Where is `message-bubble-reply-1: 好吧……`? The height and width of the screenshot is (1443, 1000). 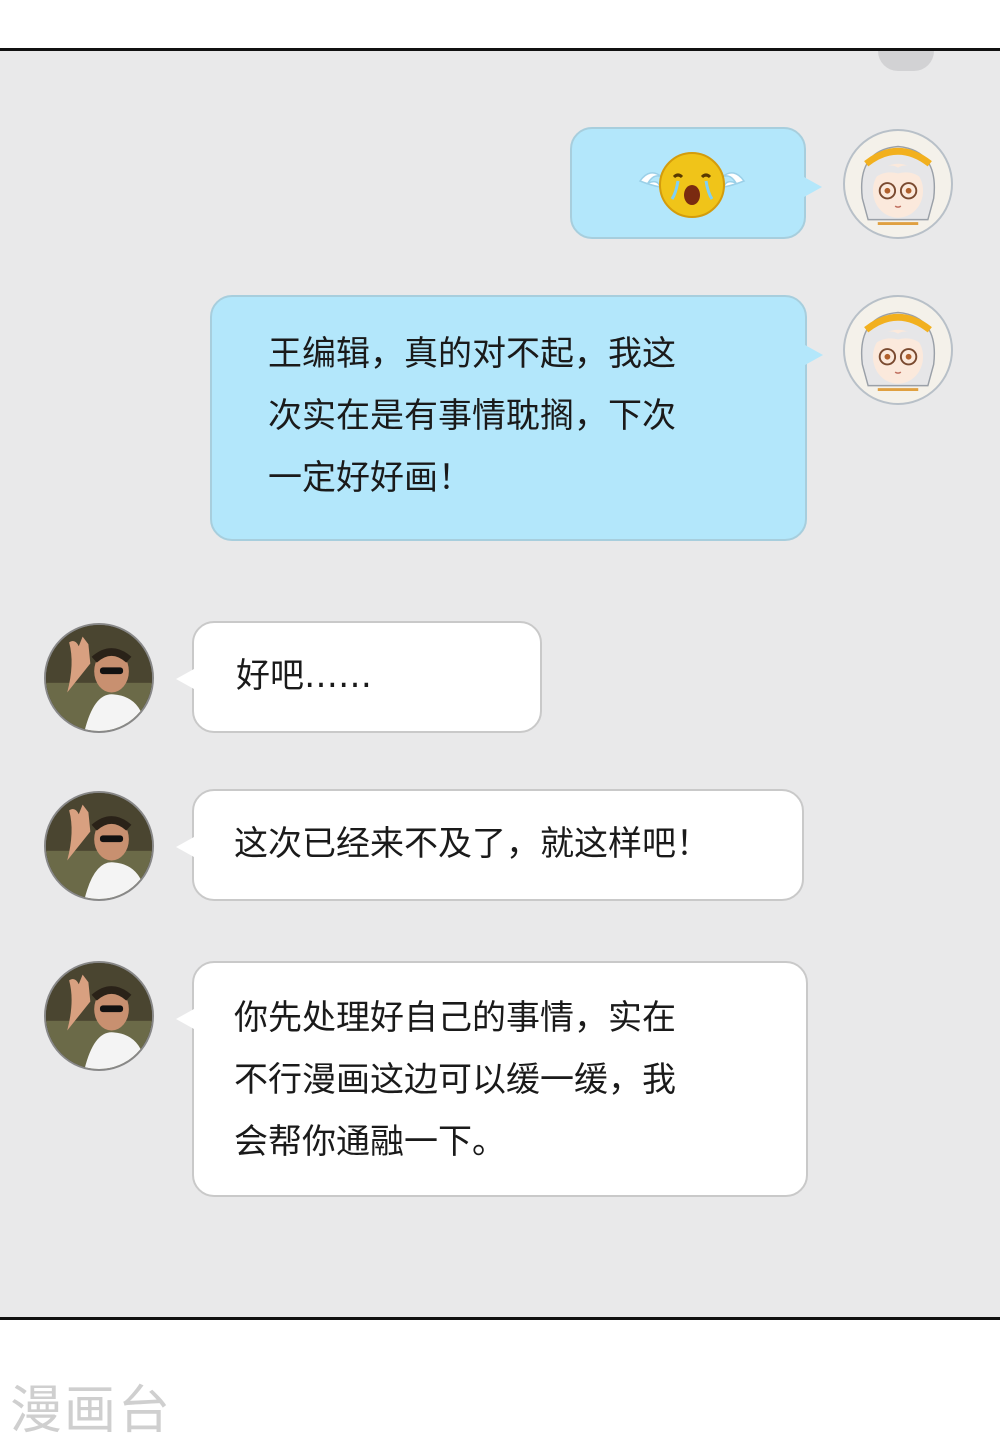 message-bubble-reply-1: 好吧…… is located at coordinates (359, 677).